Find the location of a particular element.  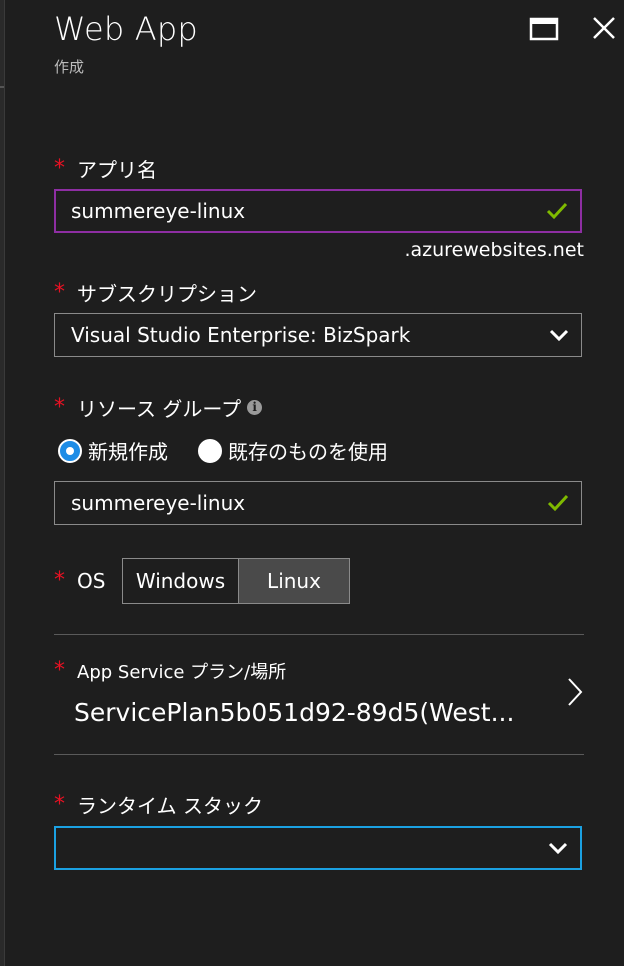

domain-suffix: .azurewebsites.net is located at coordinates (494, 250).